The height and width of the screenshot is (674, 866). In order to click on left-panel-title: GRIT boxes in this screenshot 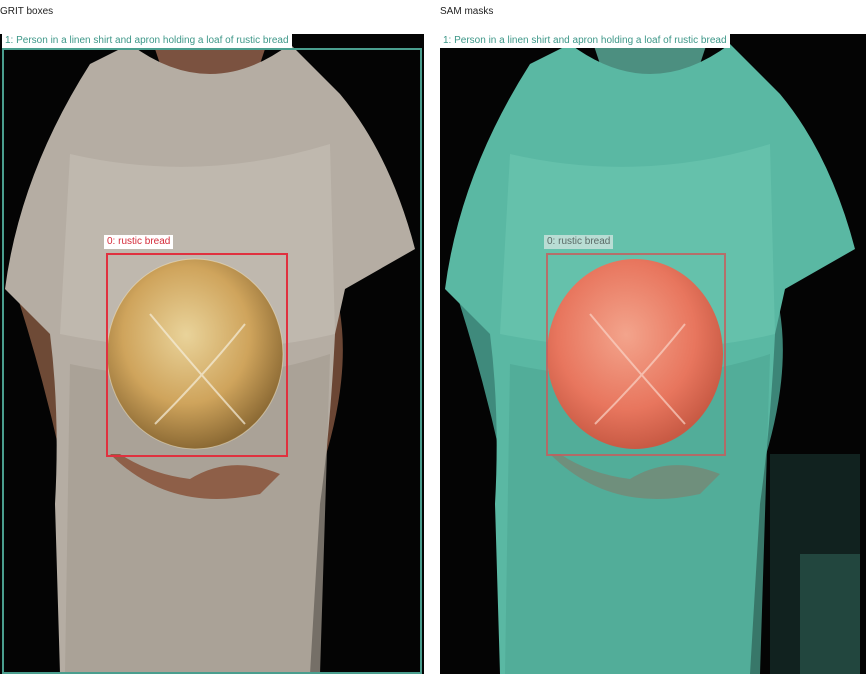, I will do `click(27, 11)`.